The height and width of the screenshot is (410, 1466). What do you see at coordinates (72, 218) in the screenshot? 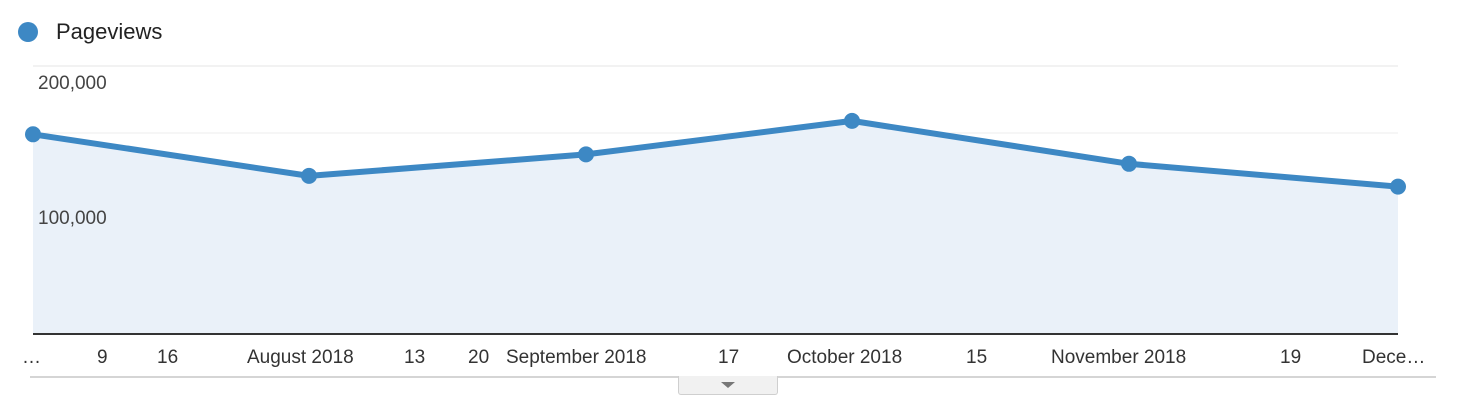
I see `y-tick-label: 100,000` at bounding box center [72, 218].